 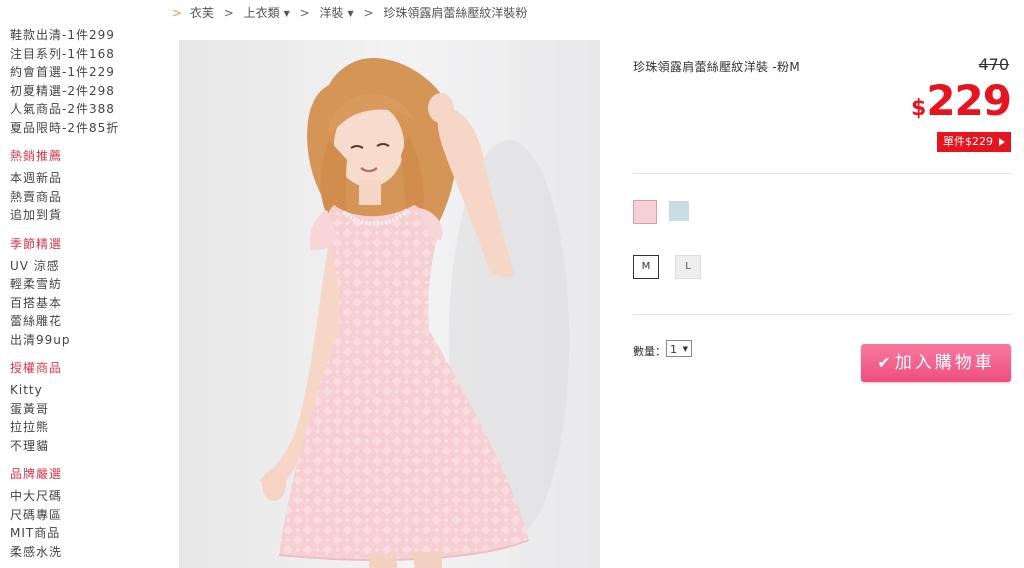 What do you see at coordinates (36, 156) in the screenshot?
I see `sidebar-heading-hot: 熱銷推薦` at bounding box center [36, 156].